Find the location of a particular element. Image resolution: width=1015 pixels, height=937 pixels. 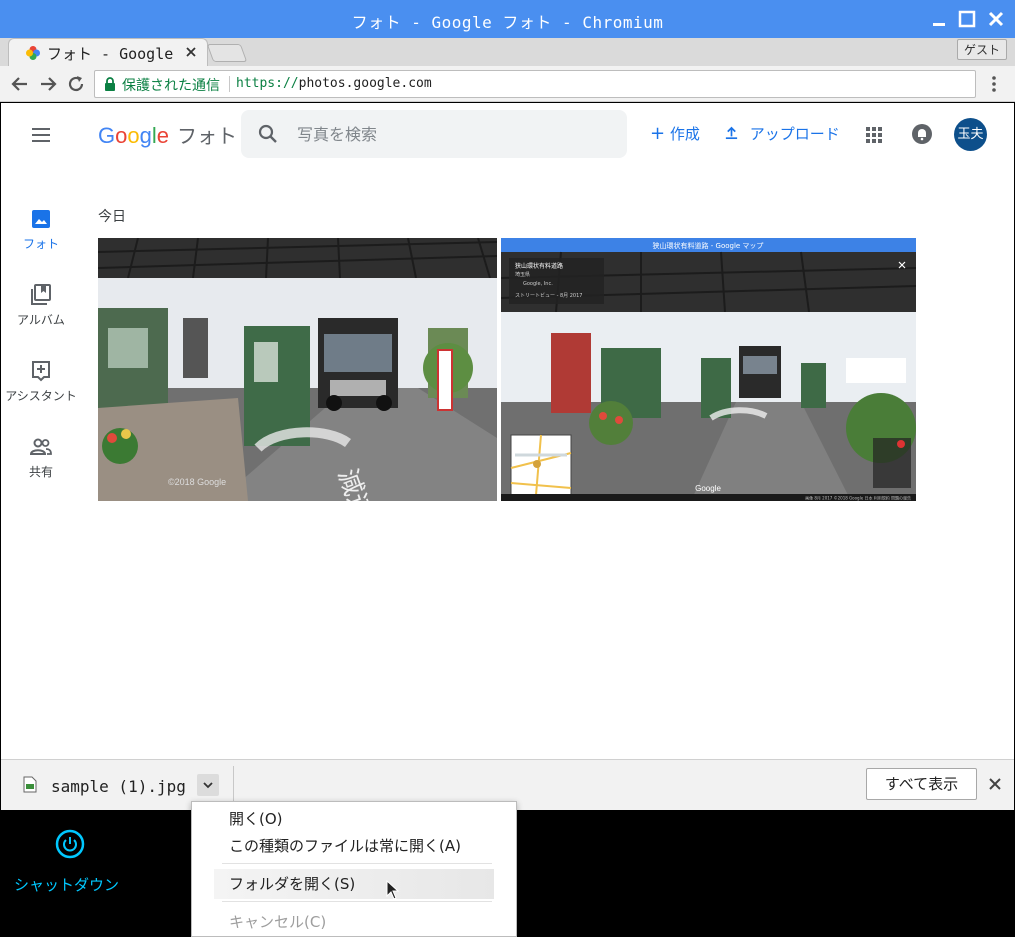

product-name: フォト is located at coordinates (207, 136).